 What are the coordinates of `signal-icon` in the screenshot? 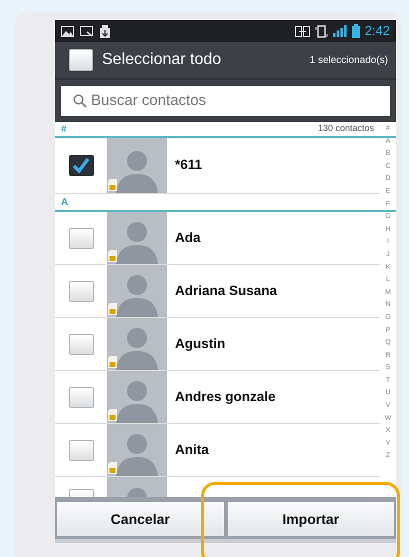 It's located at (339, 31).